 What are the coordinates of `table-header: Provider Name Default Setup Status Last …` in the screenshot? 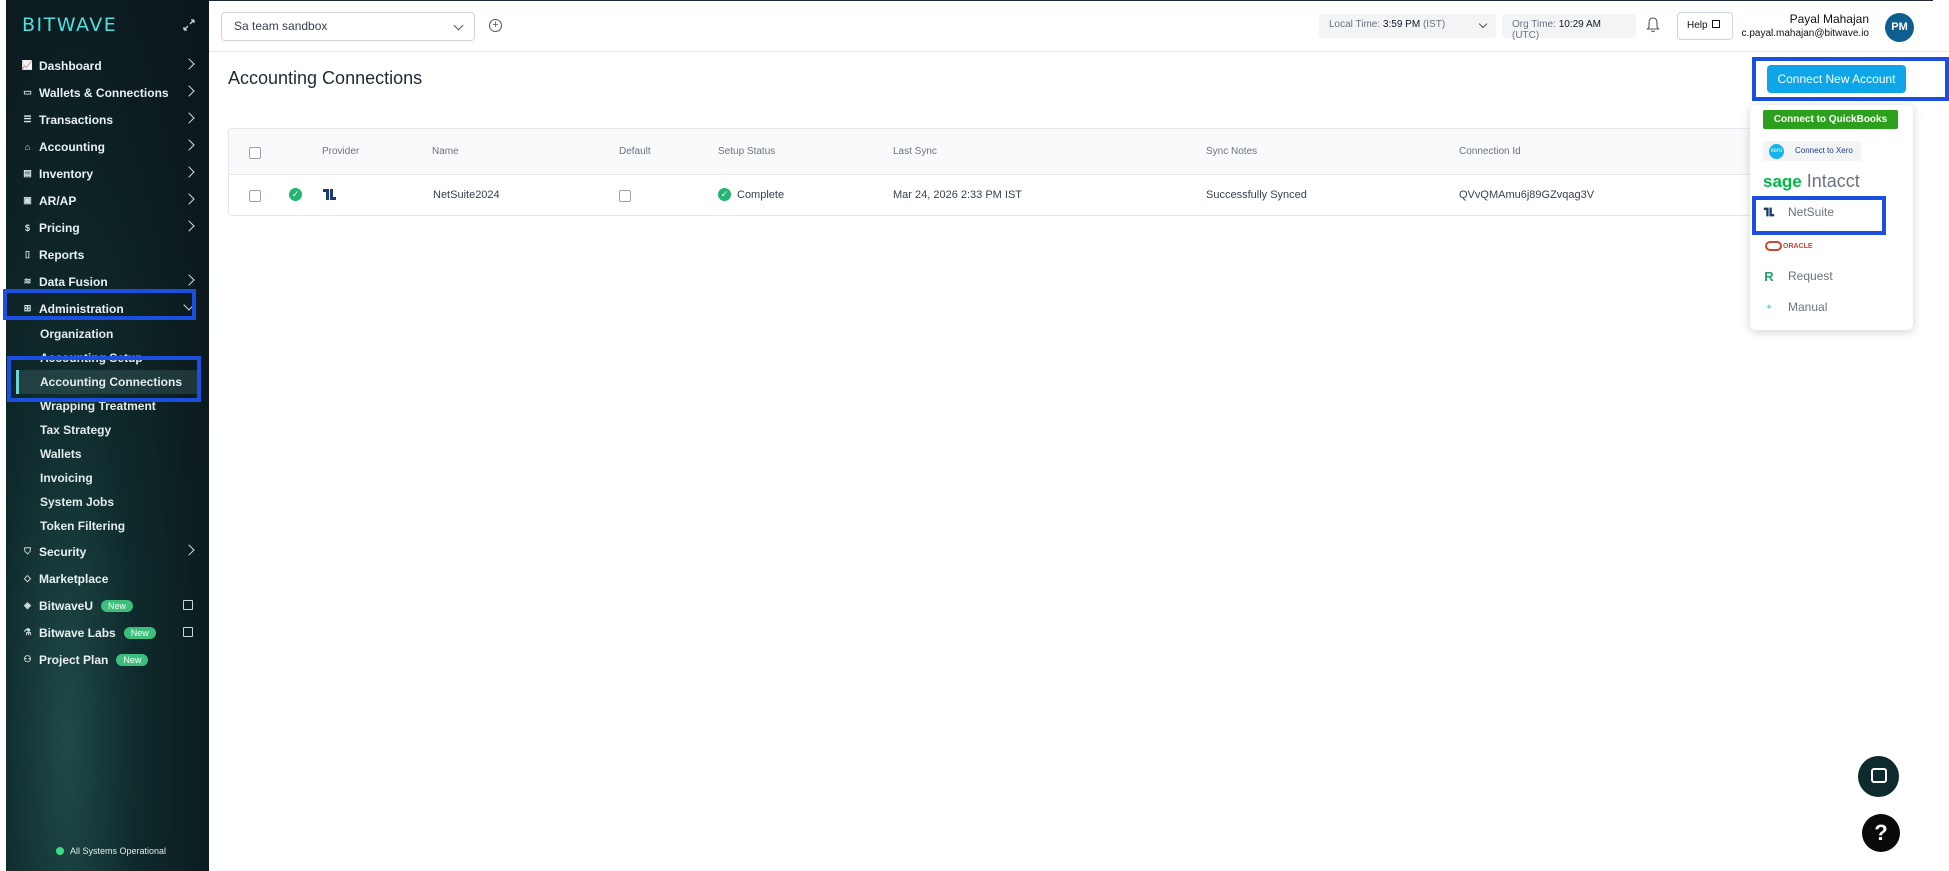 It's located at (1003, 152).